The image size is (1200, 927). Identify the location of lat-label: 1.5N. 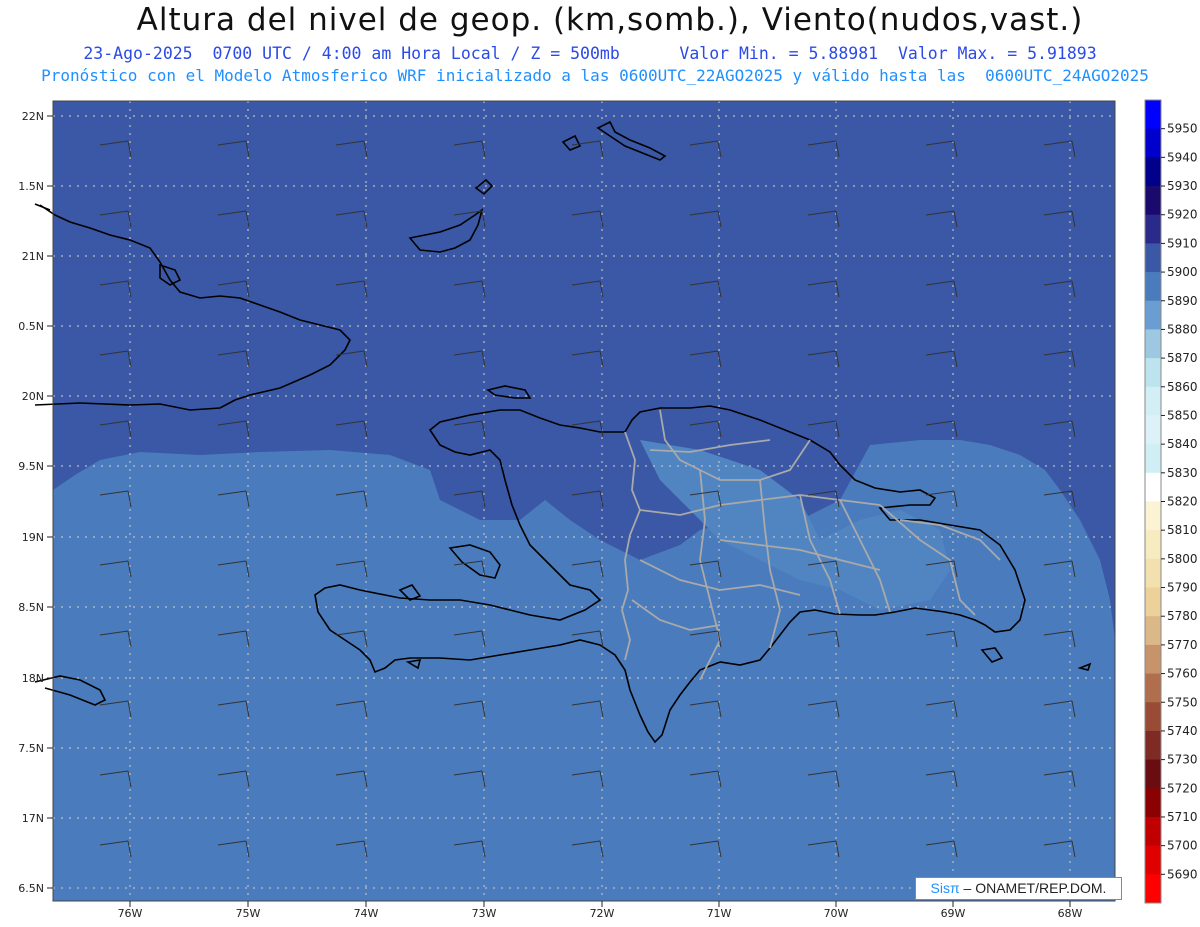
(31, 186).